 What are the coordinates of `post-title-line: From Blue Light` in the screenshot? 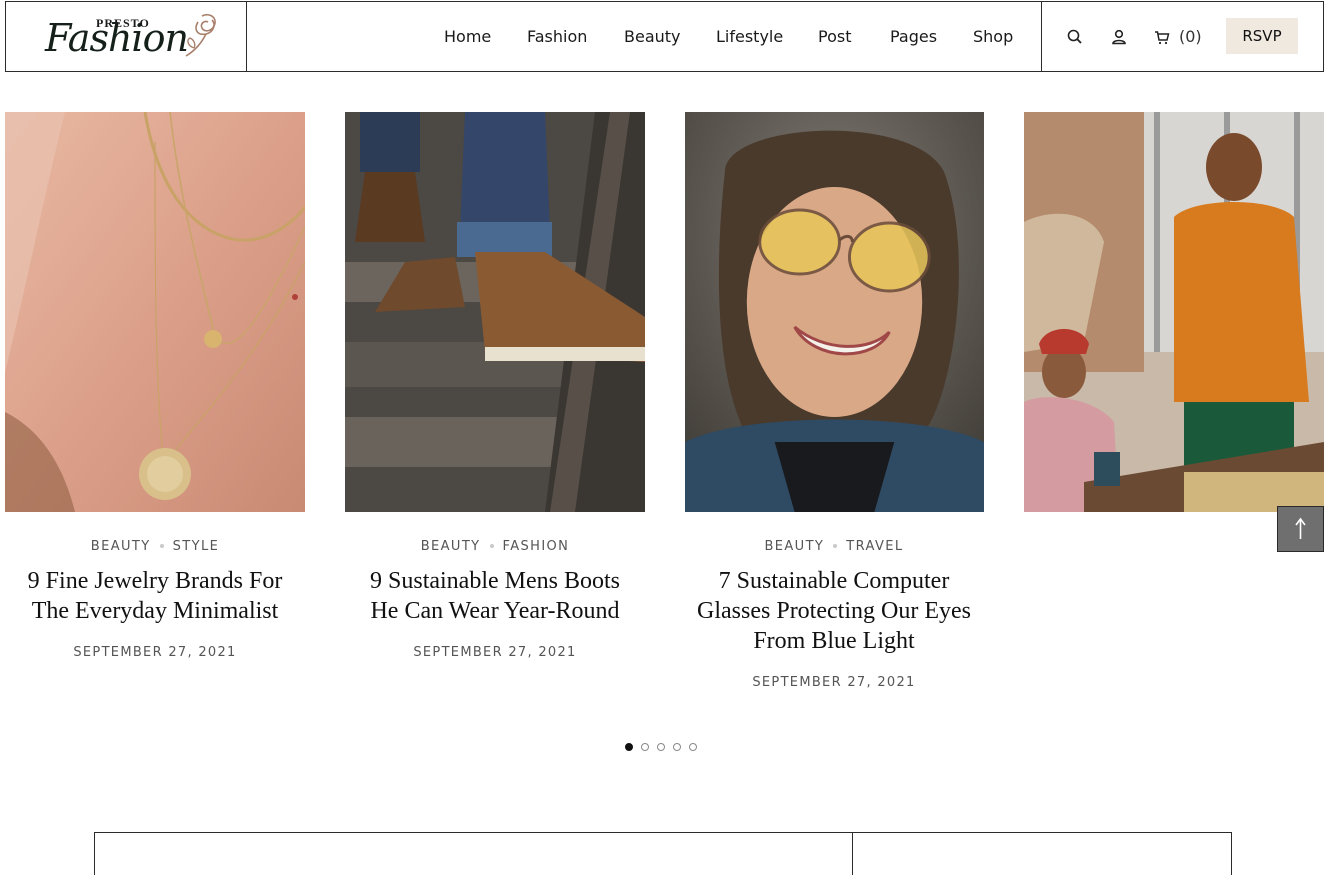 It's located at (834, 641).